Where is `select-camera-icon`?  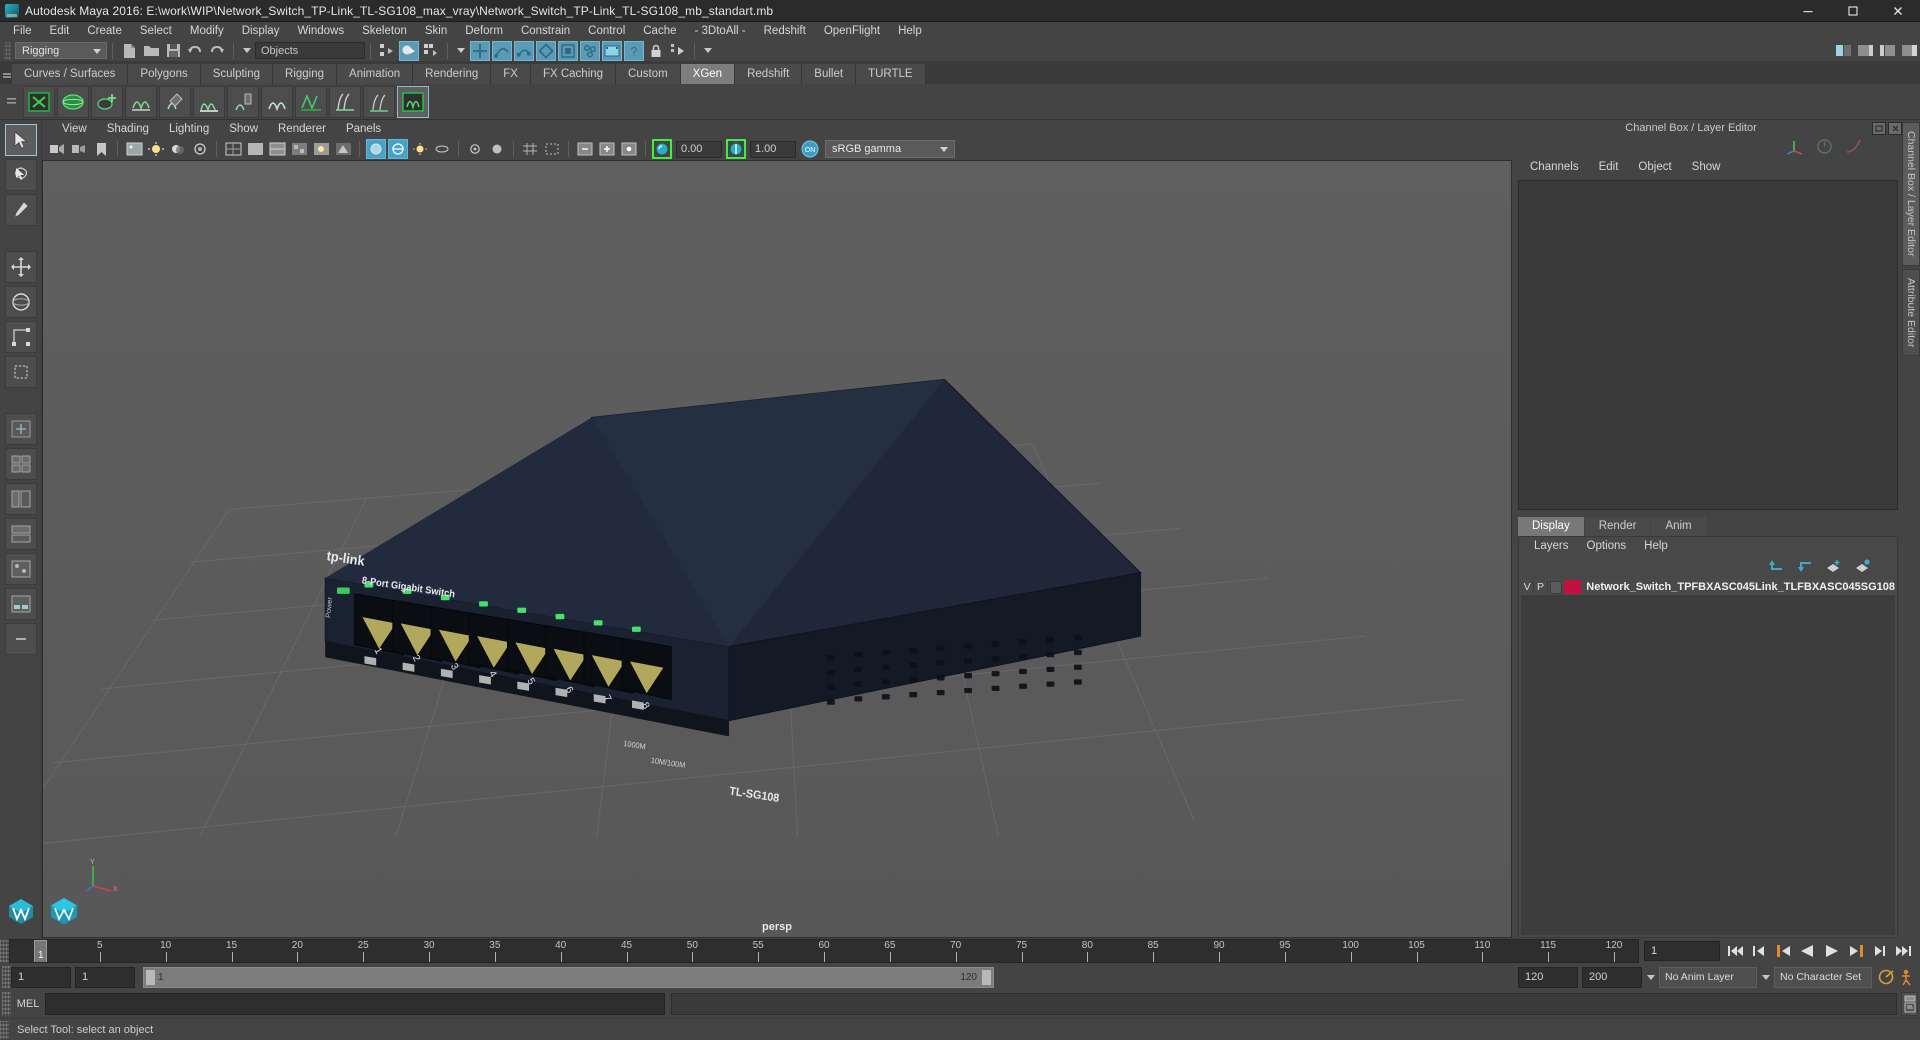
select-camera-icon is located at coordinates (57, 149).